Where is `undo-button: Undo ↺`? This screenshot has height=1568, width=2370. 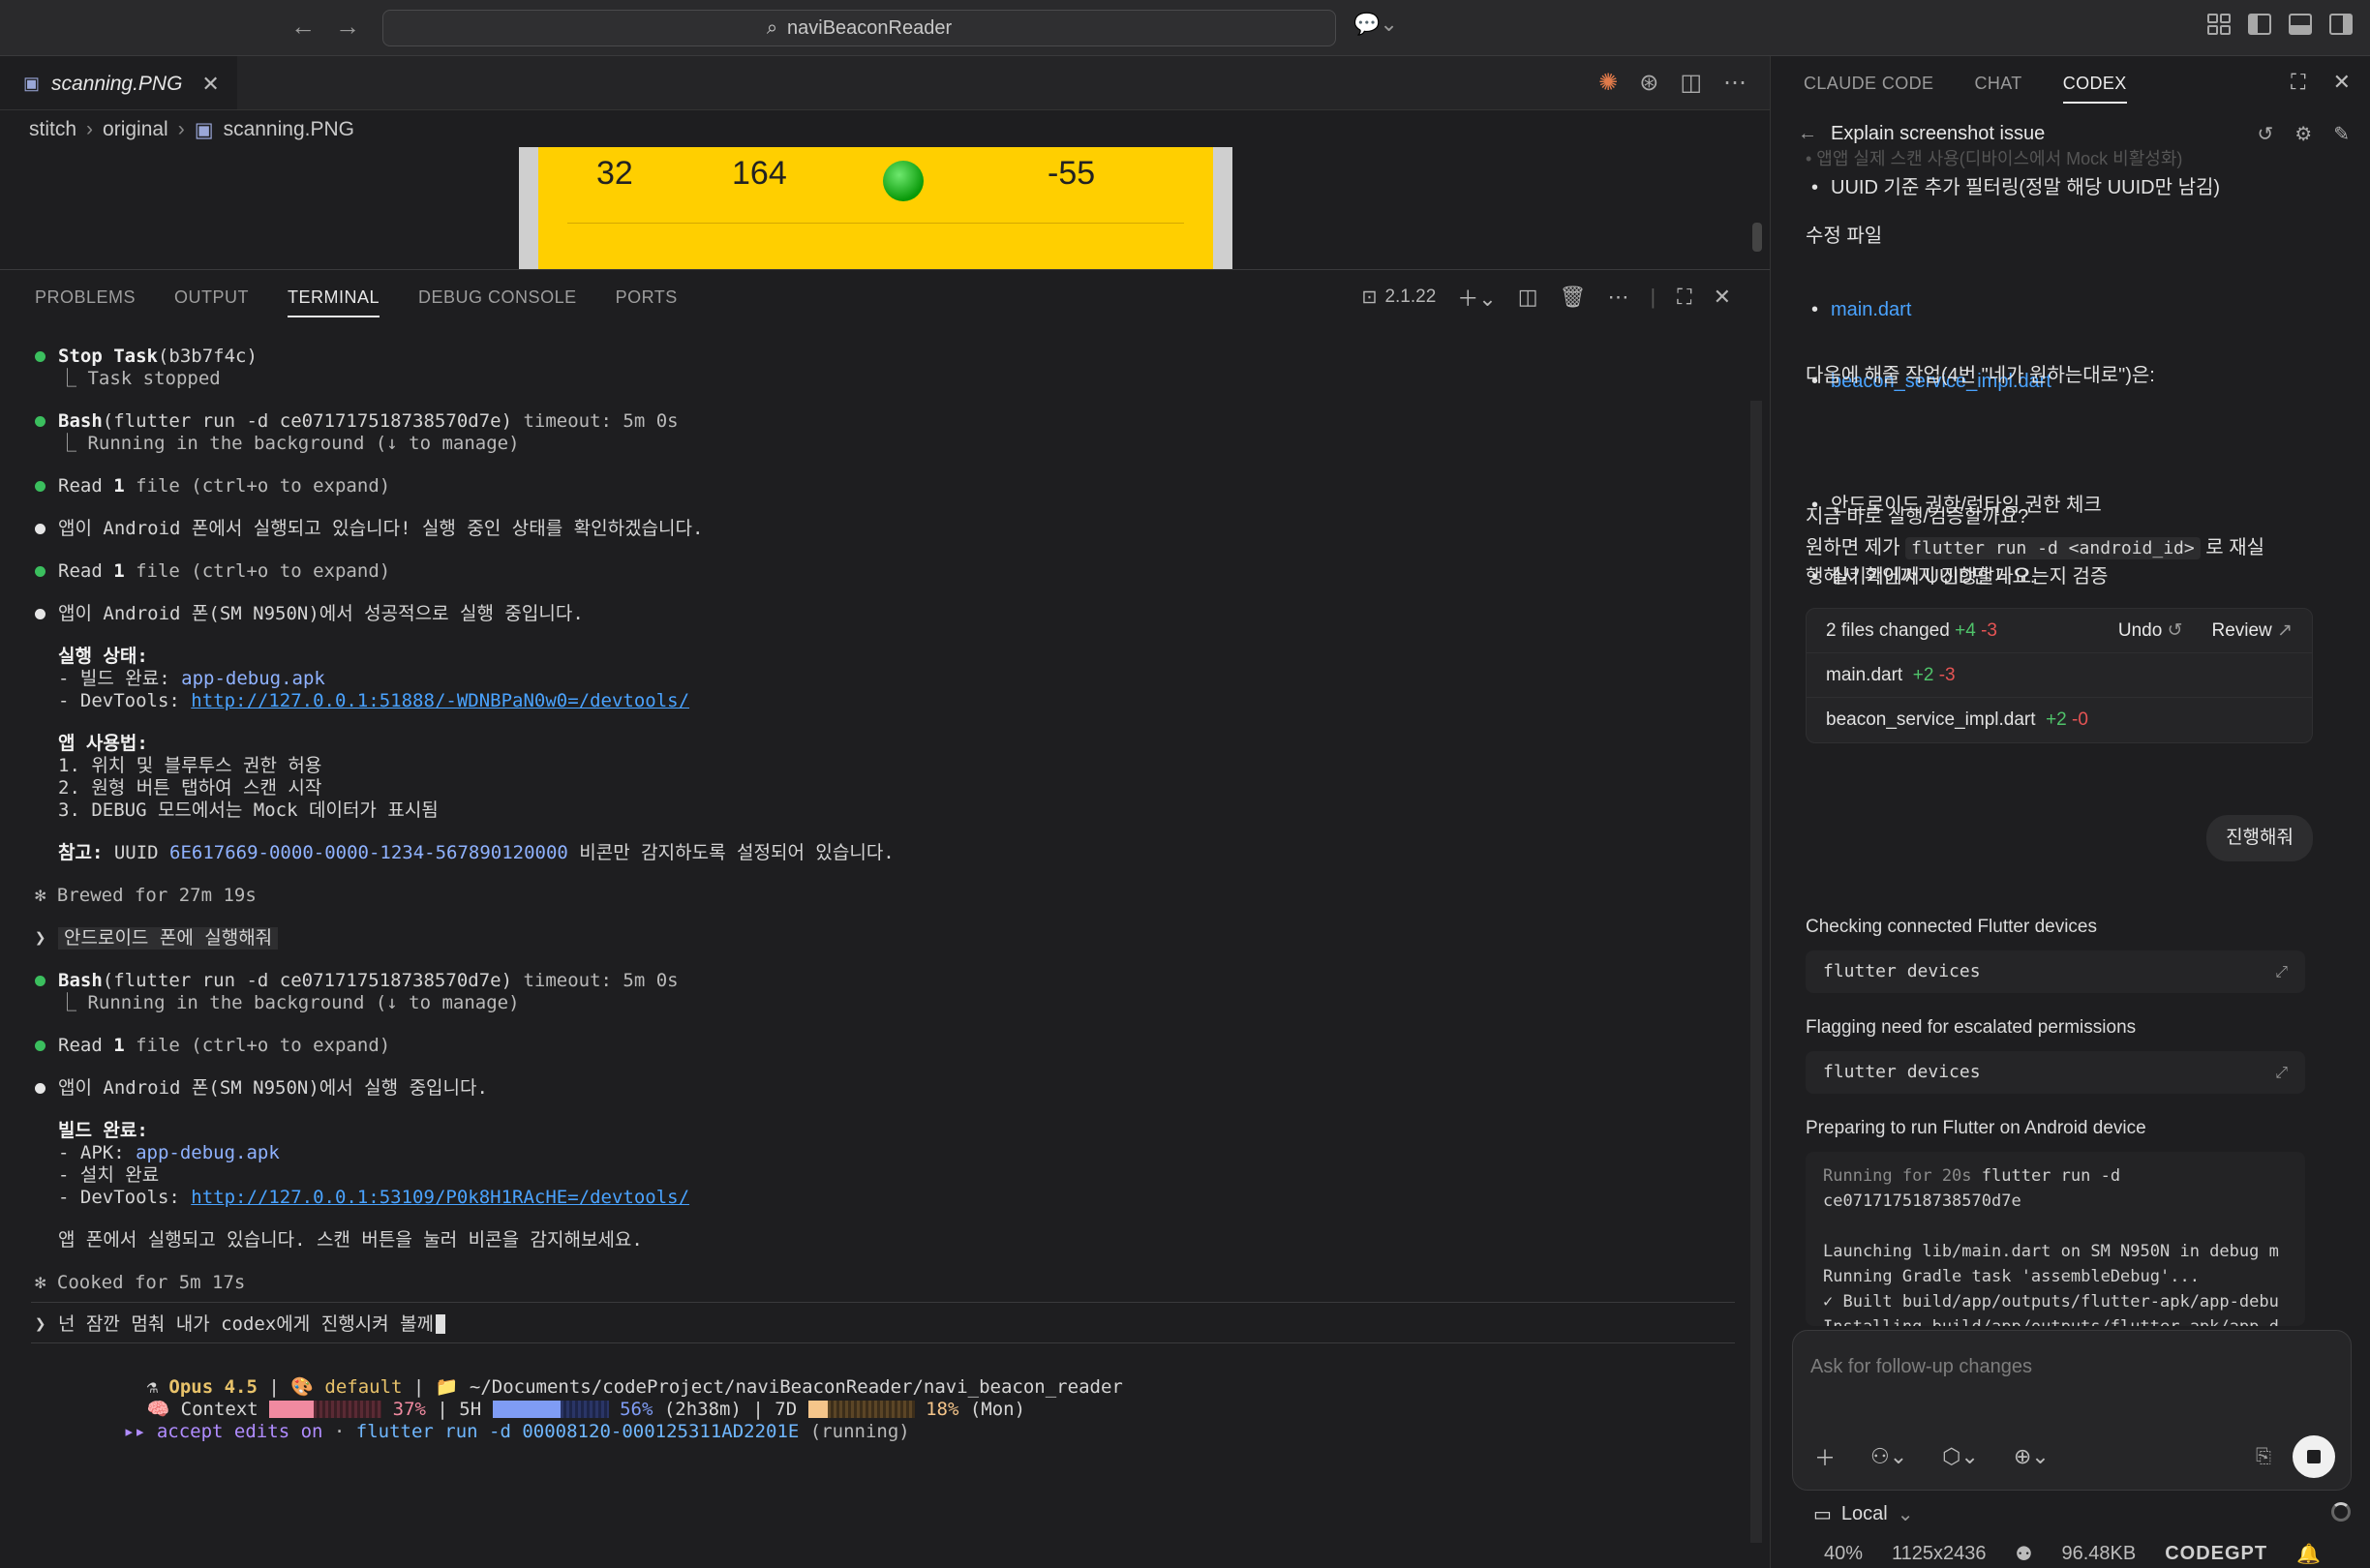 undo-button: Undo ↺ is located at coordinates (2150, 631).